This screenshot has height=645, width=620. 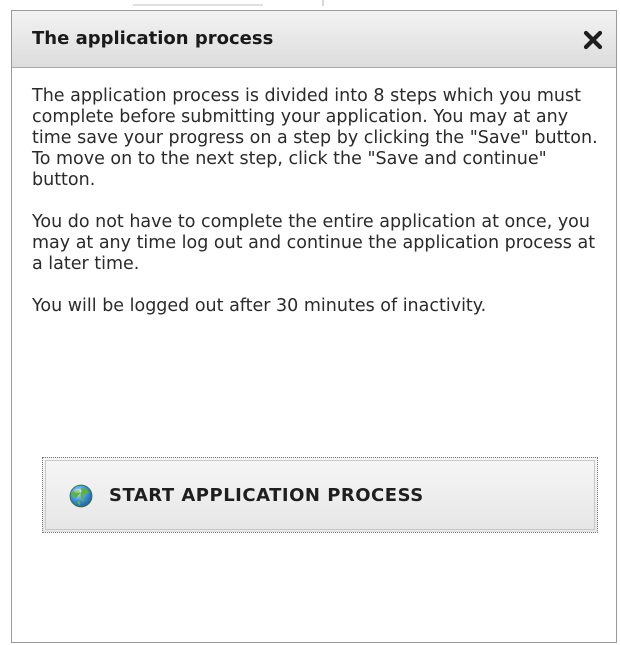 What do you see at coordinates (198, 3) in the screenshot?
I see `background-field-edge` at bounding box center [198, 3].